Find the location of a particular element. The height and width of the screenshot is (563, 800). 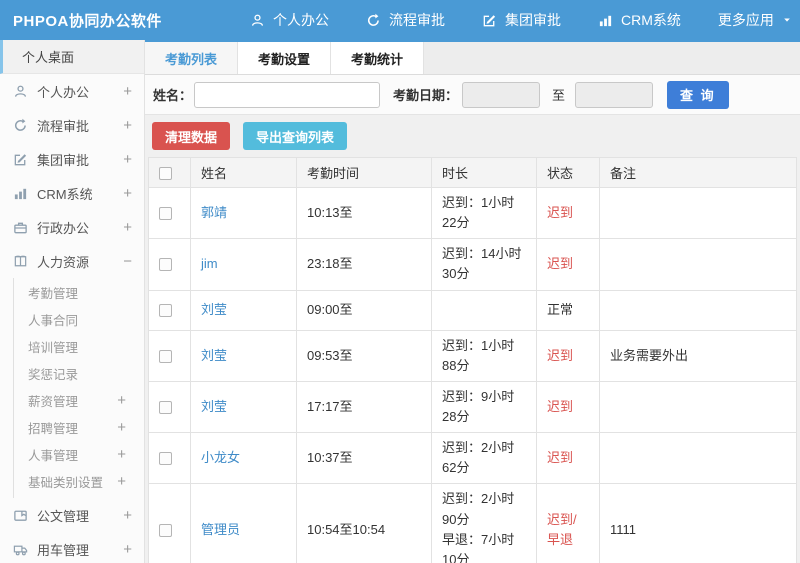

sidebar-subitem-label: 招聘管理 is located at coordinates (53, 429).